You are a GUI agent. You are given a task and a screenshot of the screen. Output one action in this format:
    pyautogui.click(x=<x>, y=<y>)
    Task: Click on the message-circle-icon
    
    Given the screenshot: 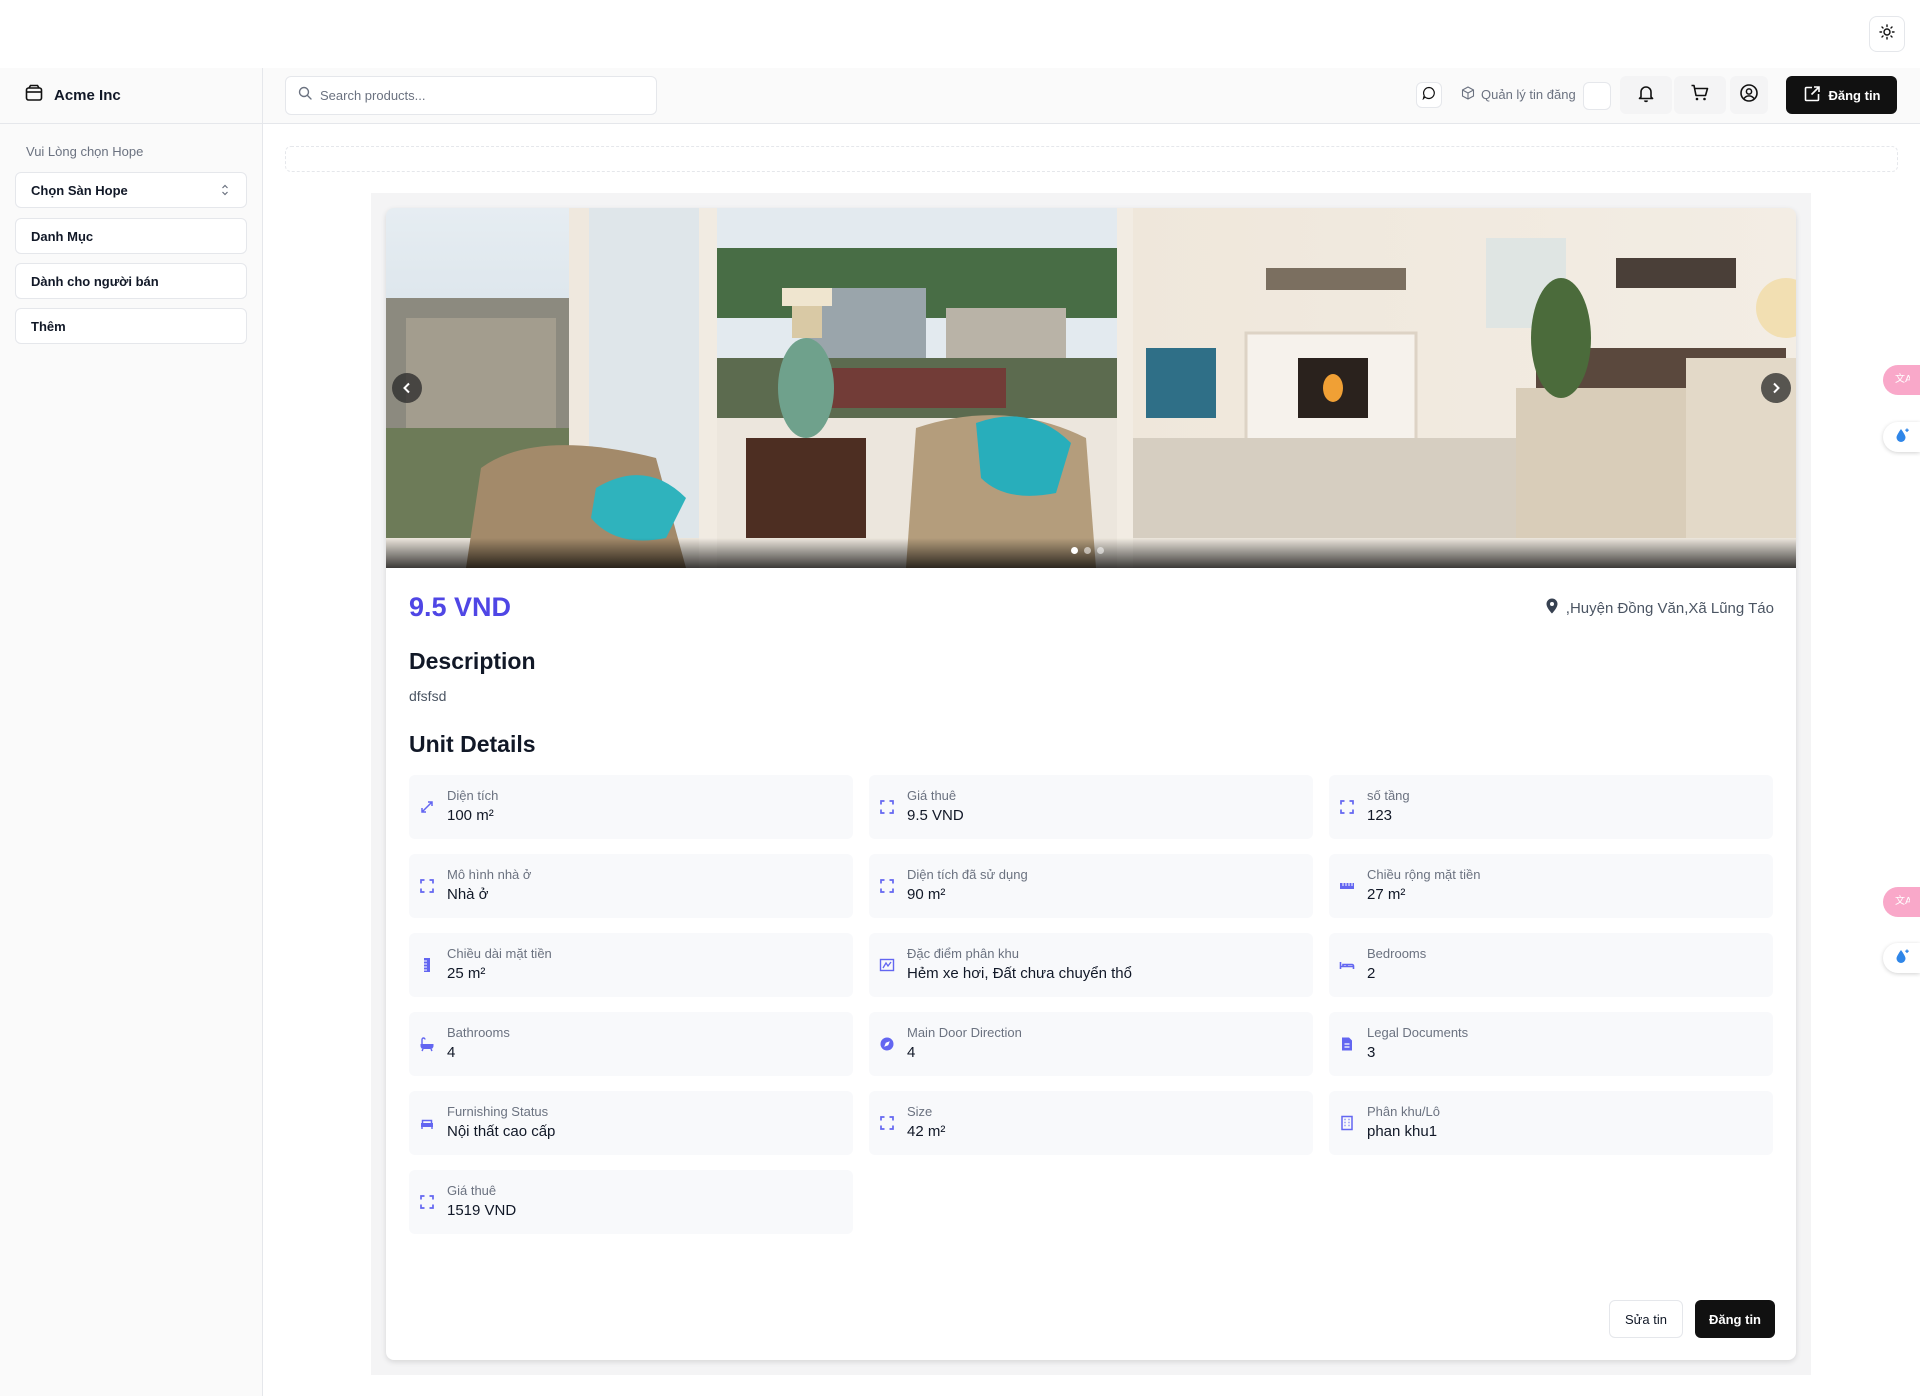 What is the action you would take?
    pyautogui.click(x=1429, y=95)
    